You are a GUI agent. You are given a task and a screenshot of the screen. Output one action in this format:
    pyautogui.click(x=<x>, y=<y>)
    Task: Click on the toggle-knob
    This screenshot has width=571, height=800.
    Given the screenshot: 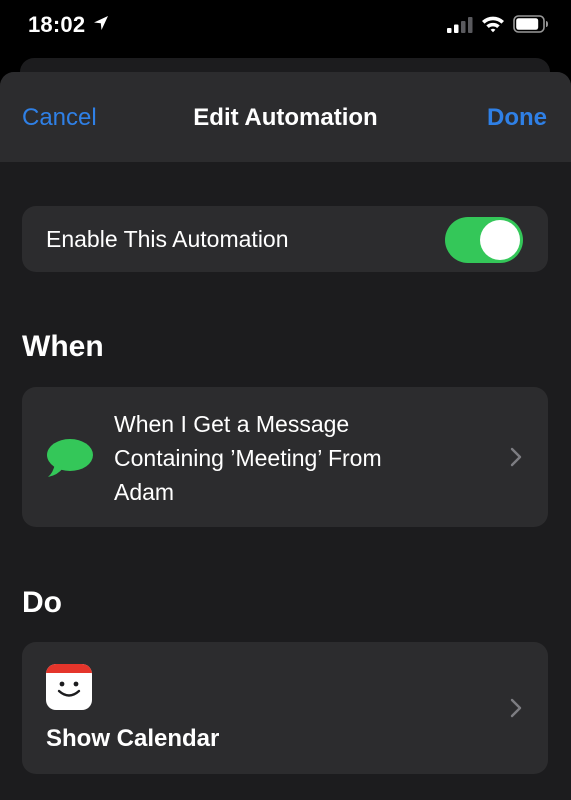 What is the action you would take?
    pyautogui.click(x=500, y=240)
    